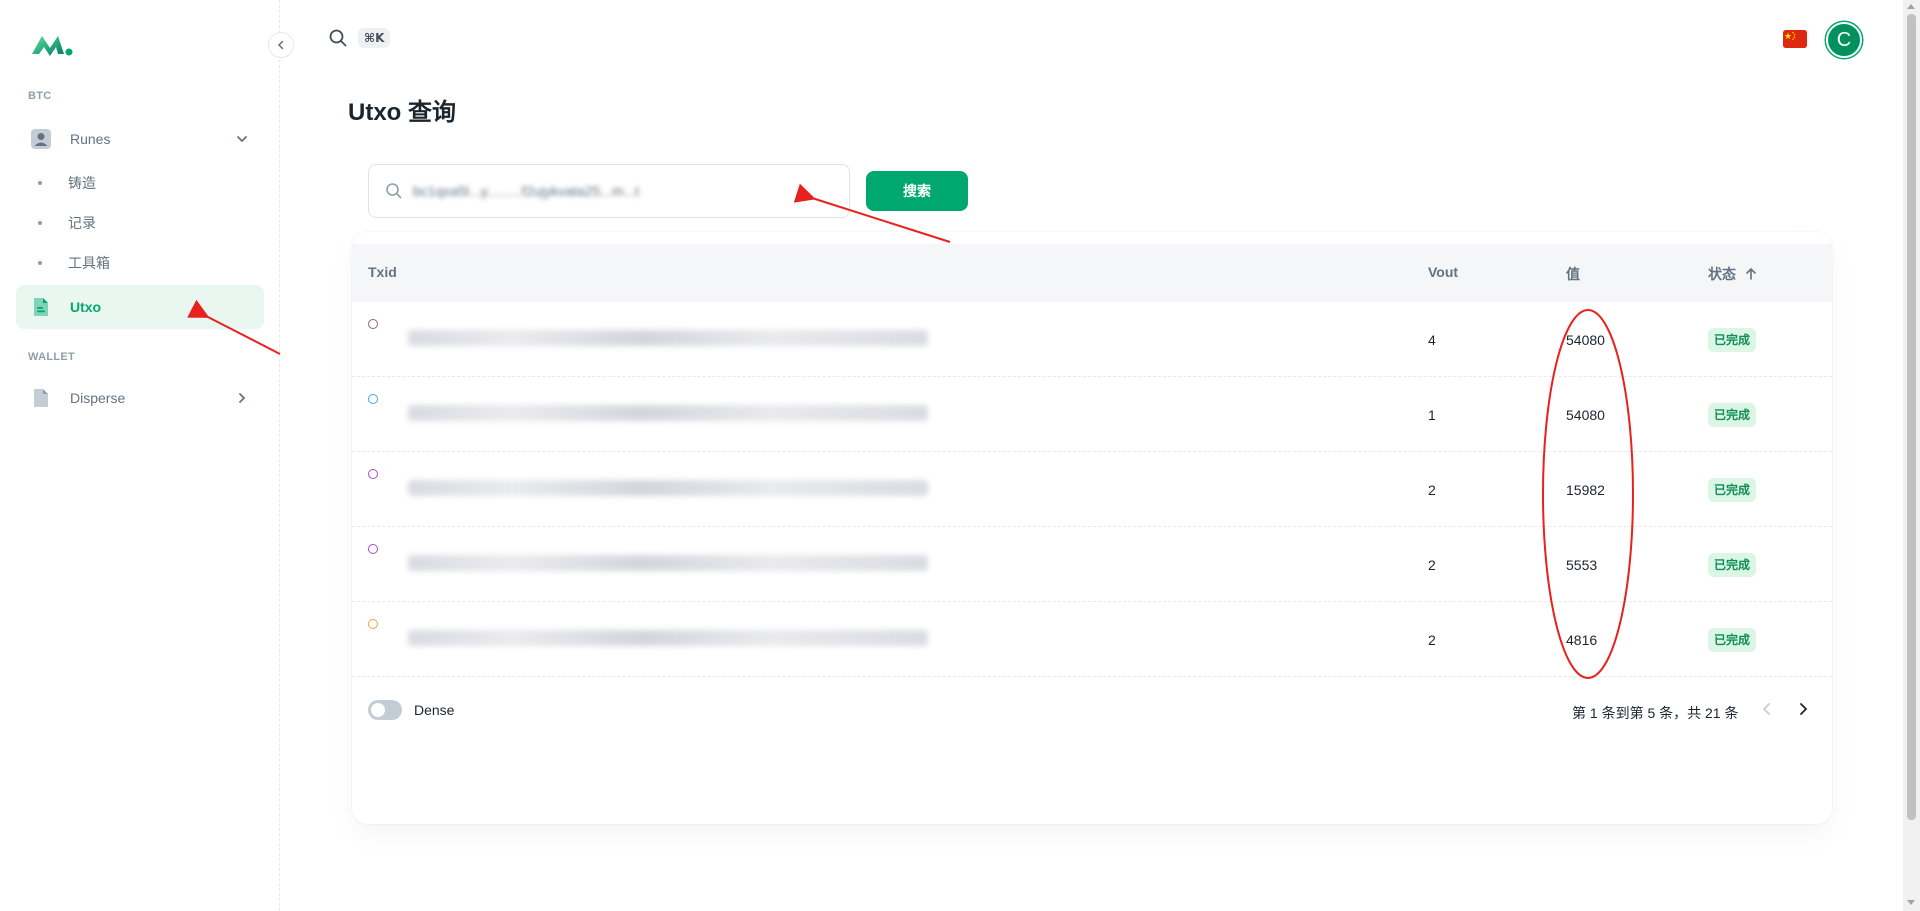 The width and height of the screenshot is (1920, 911). Describe the element at coordinates (1911, 6) in the screenshot. I see `scroll-up-arrow-icon` at that location.